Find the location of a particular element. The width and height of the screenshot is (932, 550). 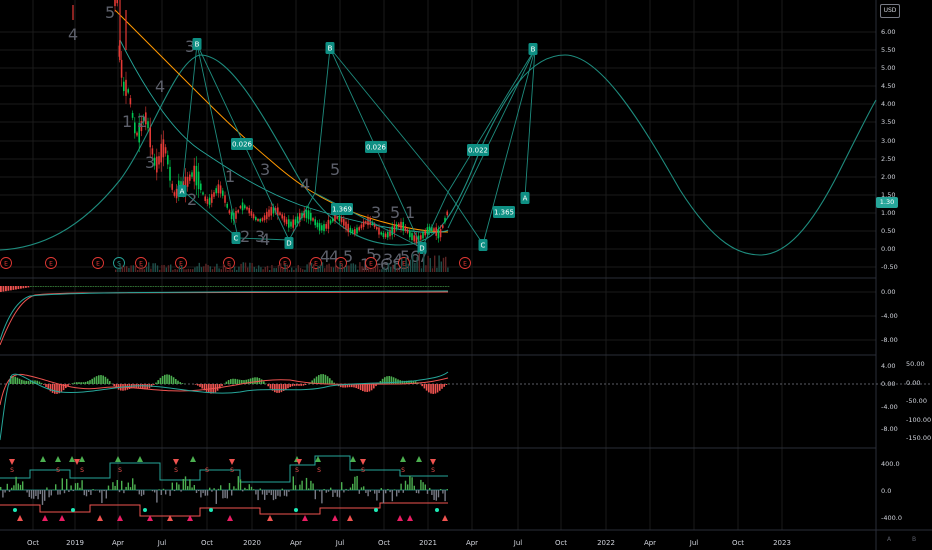

pattern-label-text: 0.022 is located at coordinates (478, 151).